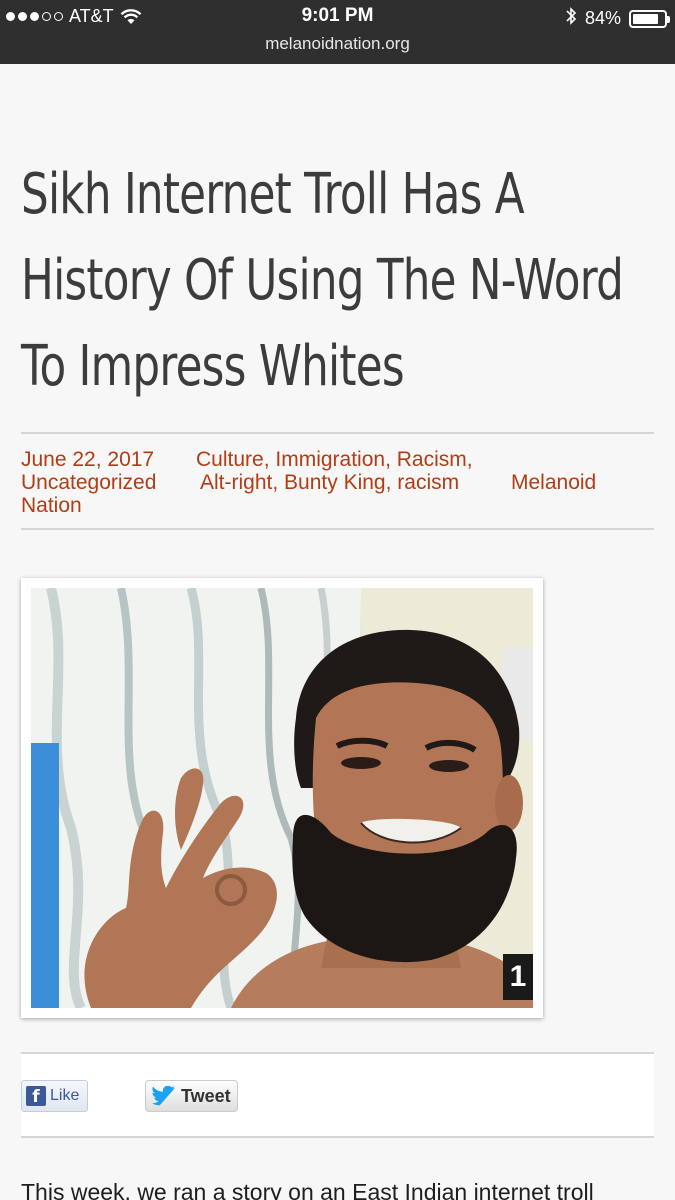 Image resolution: width=675 pixels, height=1200 pixels. What do you see at coordinates (236, 482) in the screenshot?
I see `tag-link-alt-right: Alt-right` at bounding box center [236, 482].